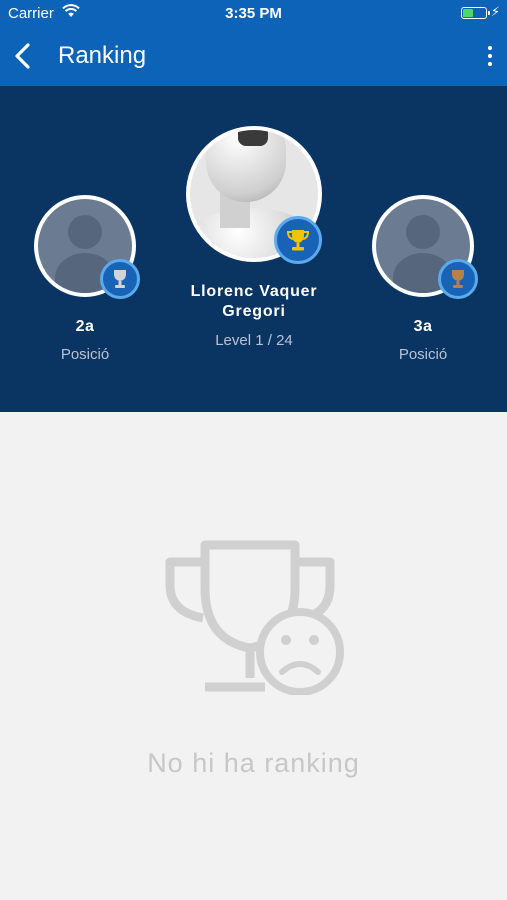  I want to click on second-place-info: 2a Posició, so click(85, 340).